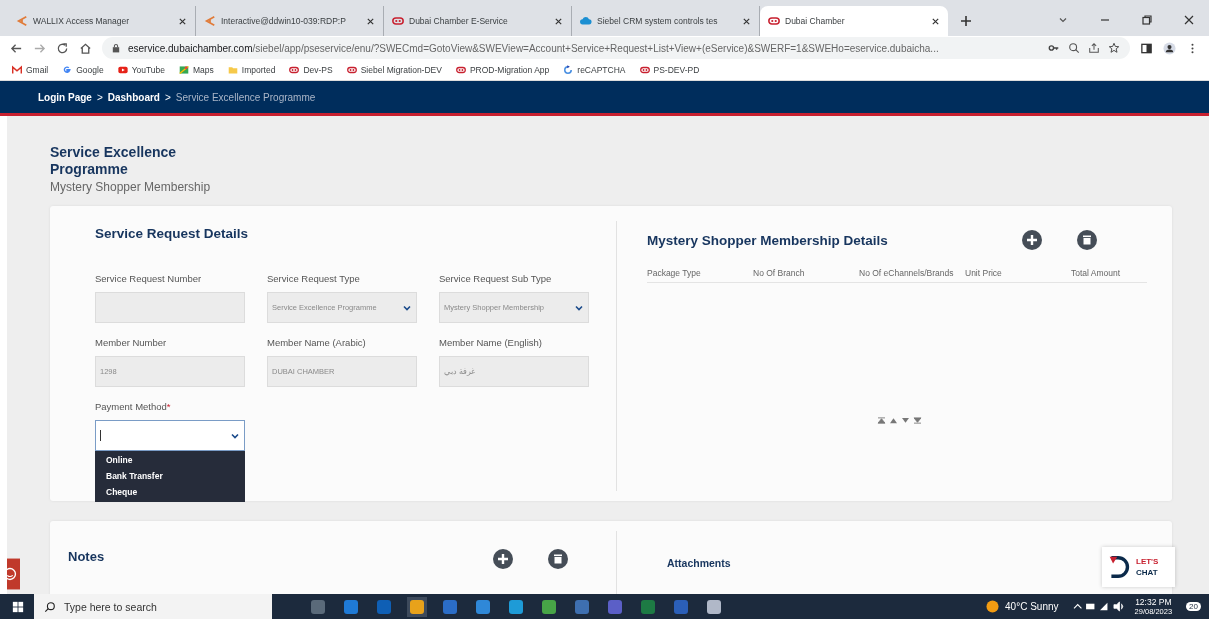 This screenshot has width=1209, height=619. What do you see at coordinates (133, 97) in the screenshot?
I see `breadcrumb-link: Dashboard` at bounding box center [133, 97].